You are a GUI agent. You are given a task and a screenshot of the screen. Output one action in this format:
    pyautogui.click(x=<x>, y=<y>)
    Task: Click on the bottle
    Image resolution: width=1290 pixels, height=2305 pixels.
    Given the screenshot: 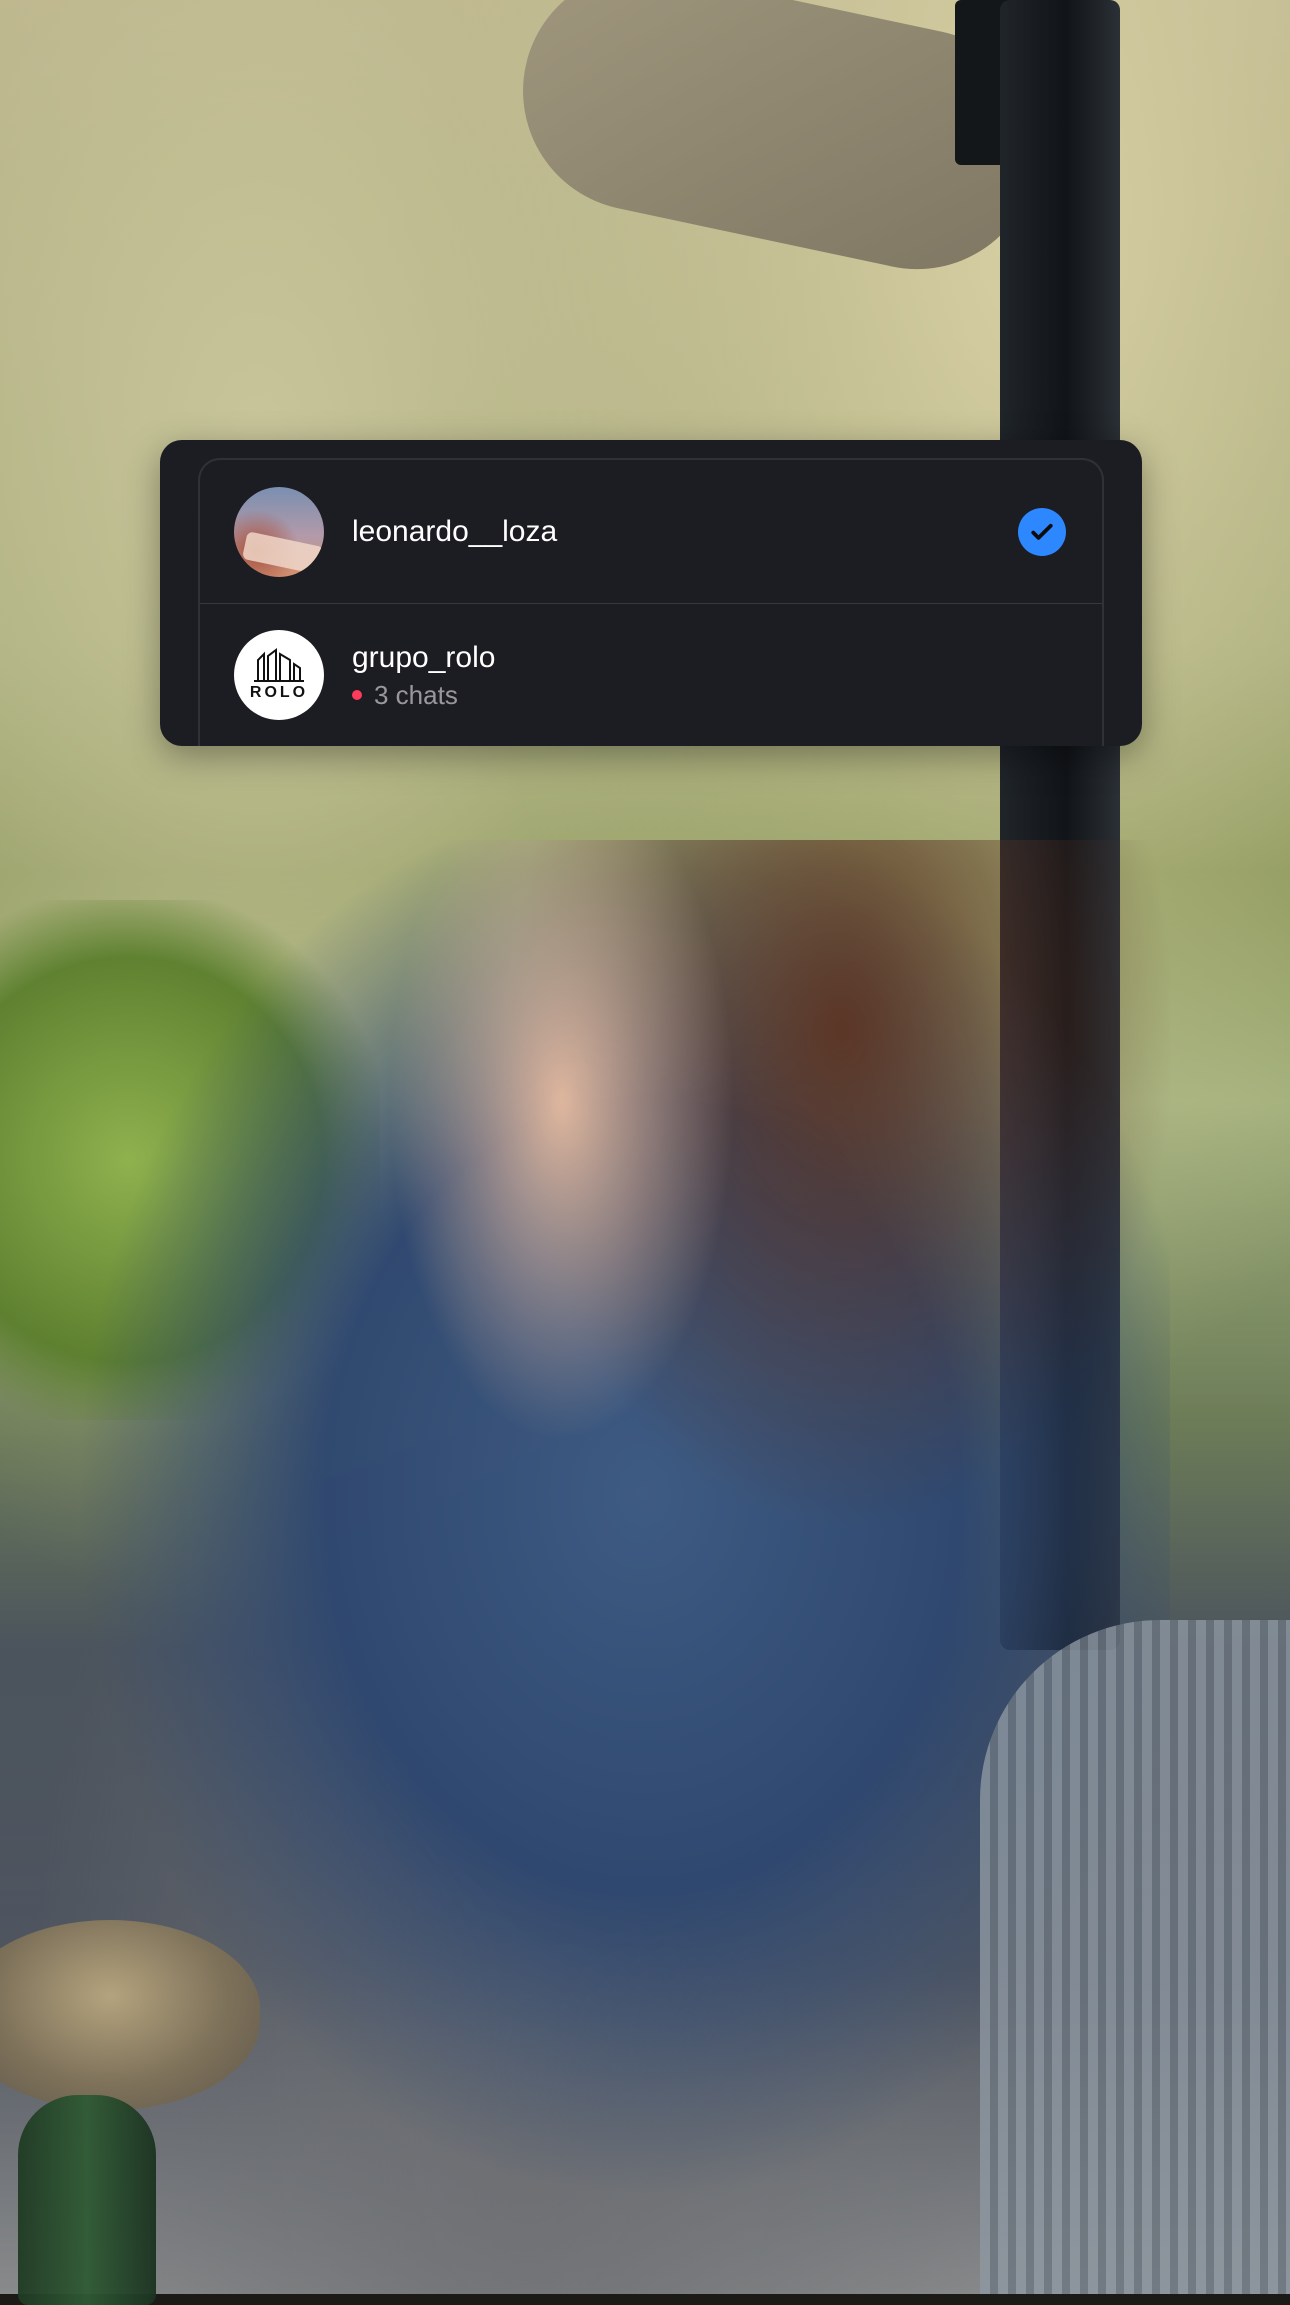 What is the action you would take?
    pyautogui.click(x=87, y=2200)
    